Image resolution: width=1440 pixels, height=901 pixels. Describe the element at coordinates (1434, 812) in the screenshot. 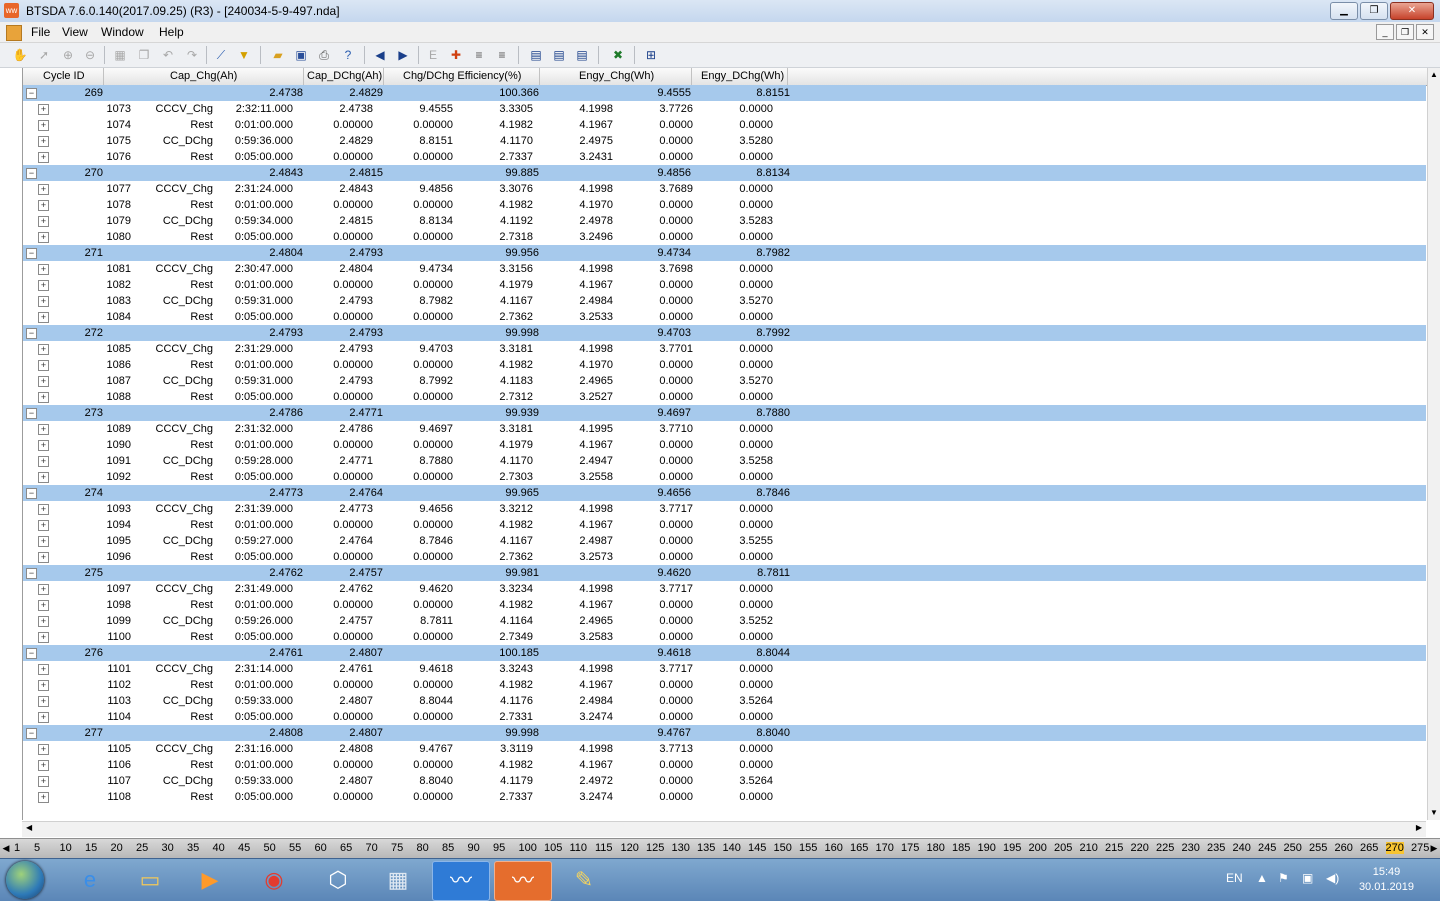

I see `scroll-down-icon: ▼` at that location.